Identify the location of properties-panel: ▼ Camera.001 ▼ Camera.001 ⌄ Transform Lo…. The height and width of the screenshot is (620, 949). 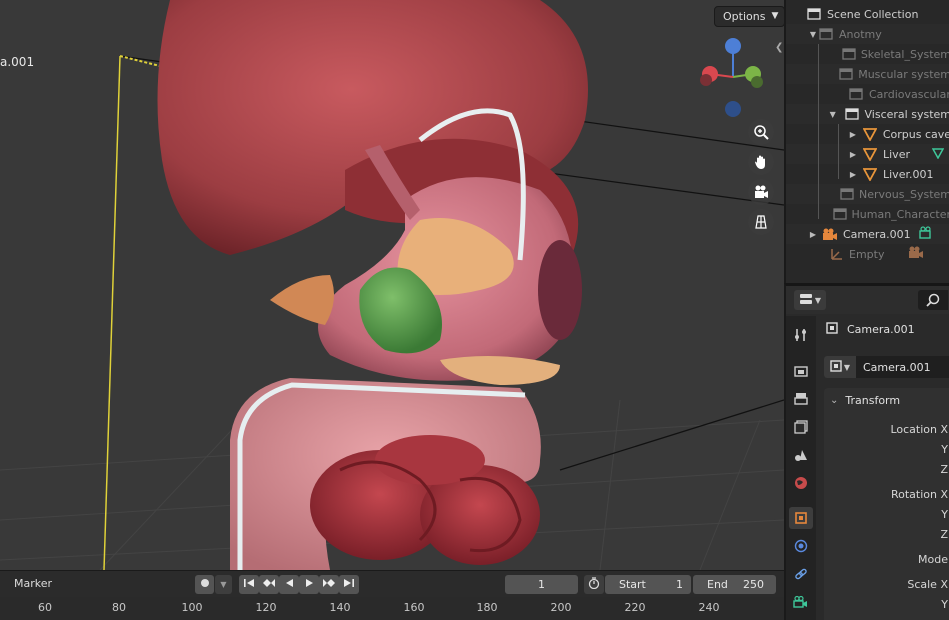
(866, 451).